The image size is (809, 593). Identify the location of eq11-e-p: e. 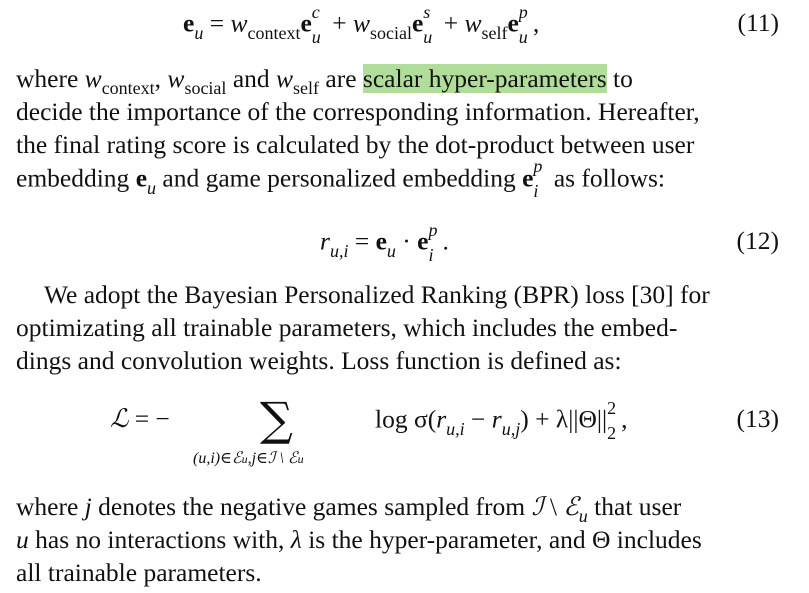
(513, 23).